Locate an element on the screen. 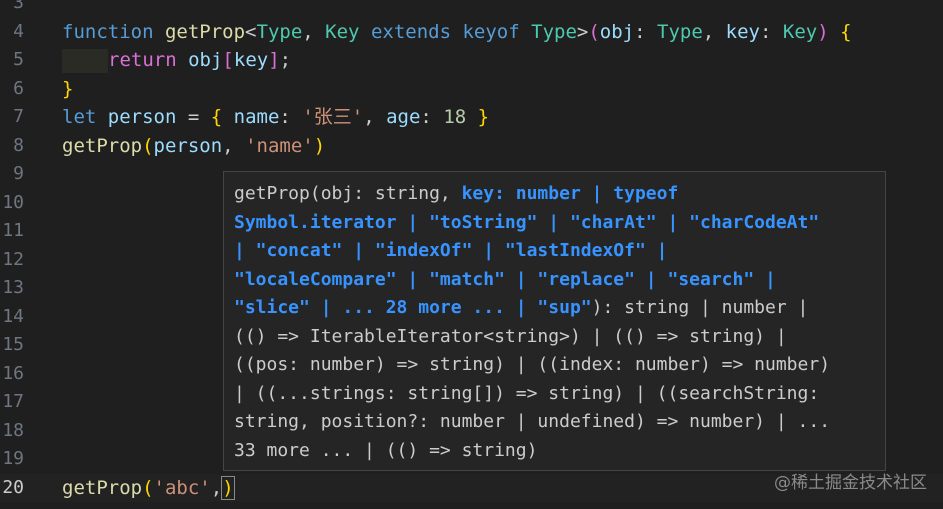 This screenshot has width=943, height=509. code-line: 7 let person = { name: '张三', age: 18 } is located at coordinates (471, 117).